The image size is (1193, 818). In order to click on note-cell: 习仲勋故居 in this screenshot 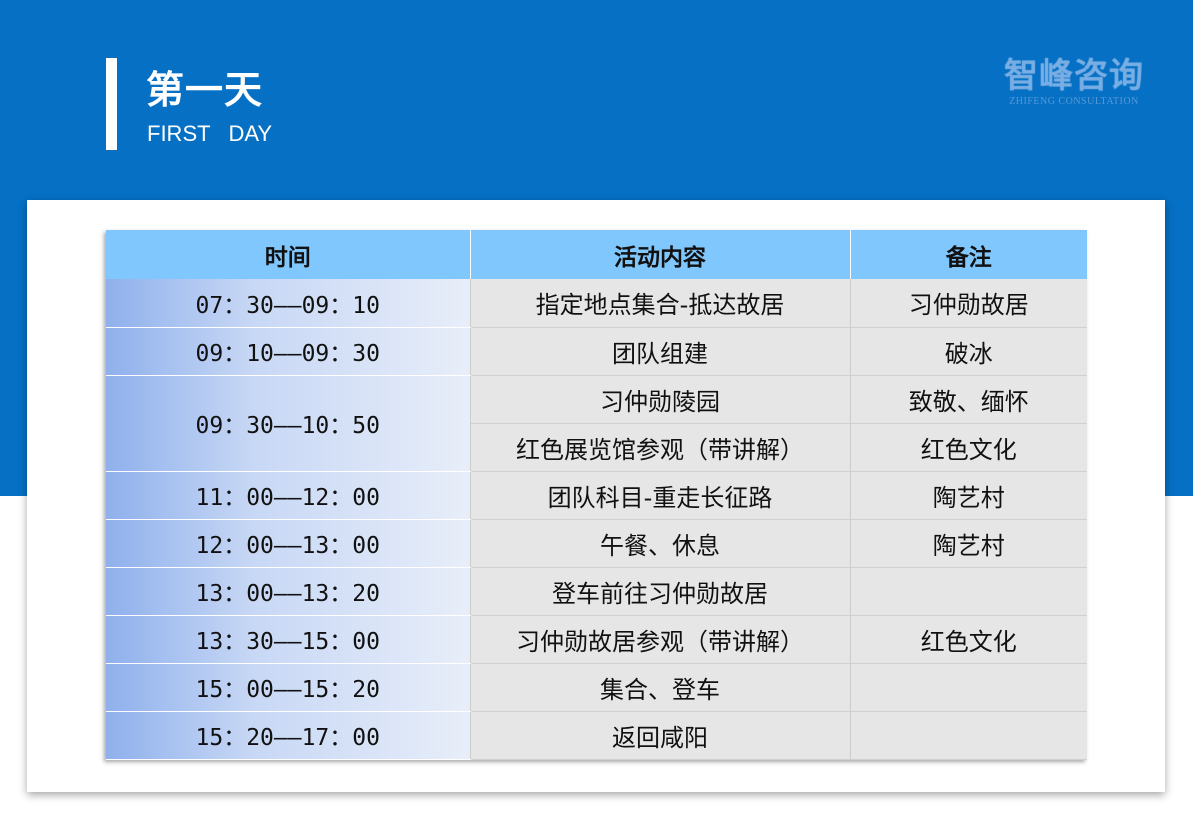, I will do `click(968, 303)`.